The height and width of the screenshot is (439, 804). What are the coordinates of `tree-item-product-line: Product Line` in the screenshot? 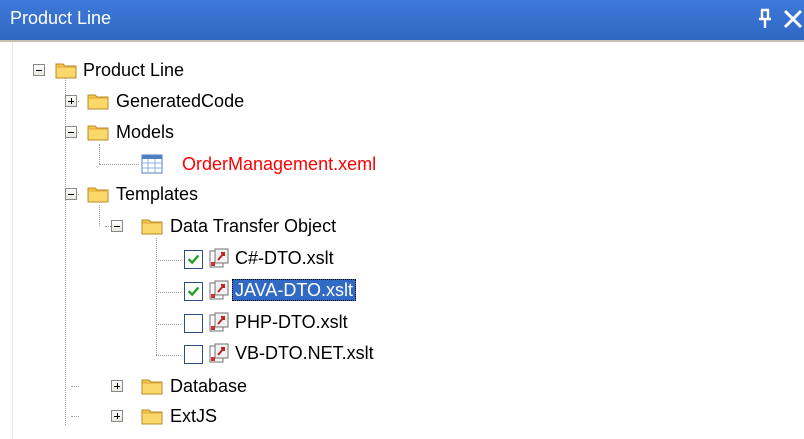 It's located at (133, 70).